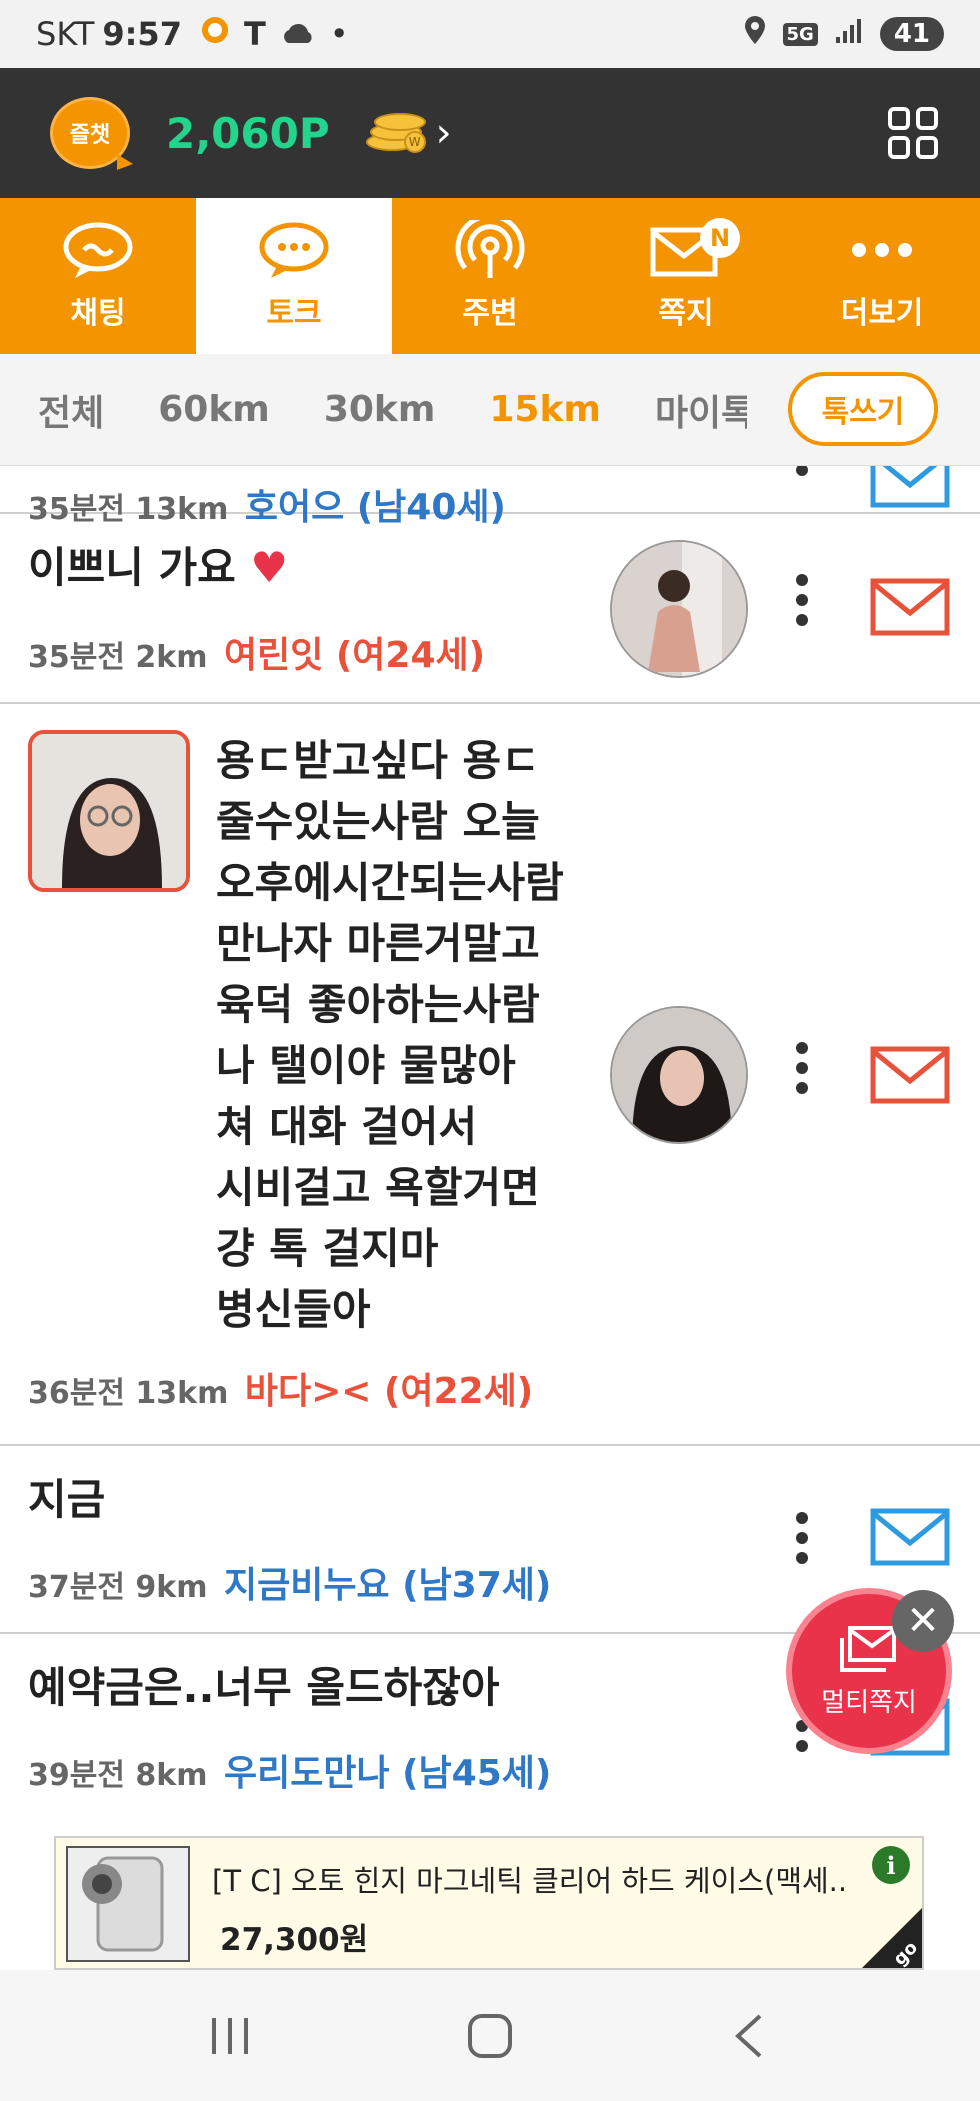  What do you see at coordinates (264, 1687) in the screenshot?
I see `post-title: 예약금은..너무 올드하잖아` at bounding box center [264, 1687].